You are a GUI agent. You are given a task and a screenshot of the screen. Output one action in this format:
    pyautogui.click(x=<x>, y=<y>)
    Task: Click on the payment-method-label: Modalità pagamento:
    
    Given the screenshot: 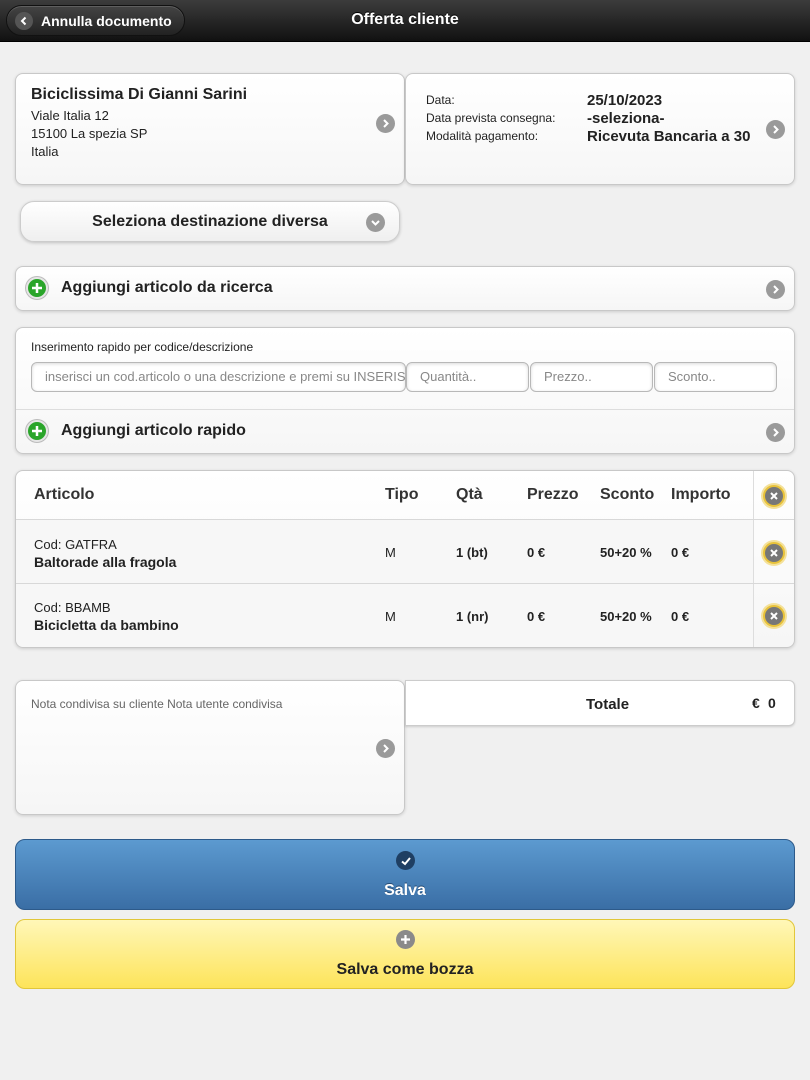 What is the action you would take?
    pyautogui.click(x=482, y=136)
    